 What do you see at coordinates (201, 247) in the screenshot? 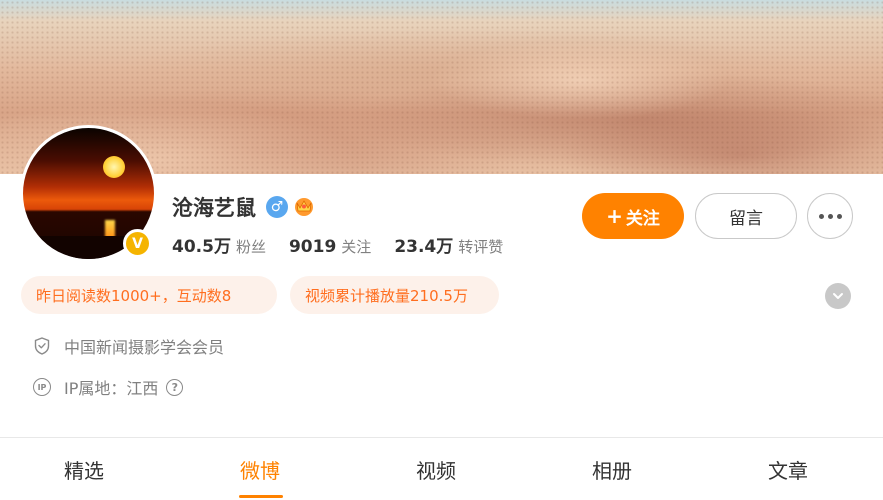
I see `stat-value: 40.5万` at bounding box center [201, 247].